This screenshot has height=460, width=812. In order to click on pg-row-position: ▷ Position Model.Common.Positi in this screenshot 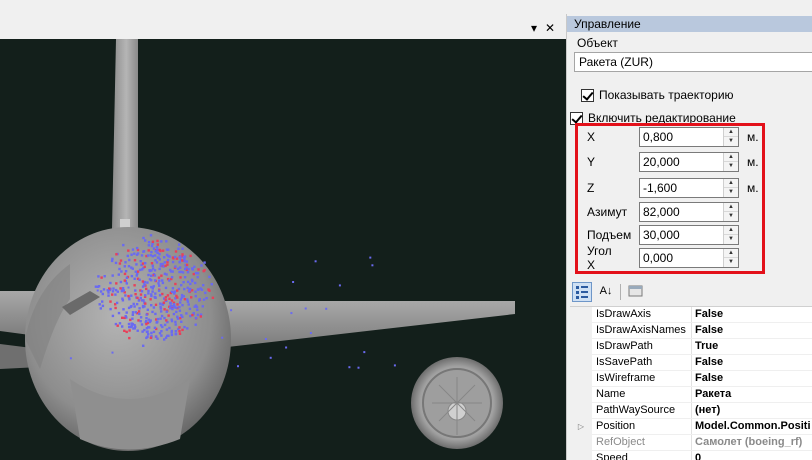, I will do `click(691, 427)`.